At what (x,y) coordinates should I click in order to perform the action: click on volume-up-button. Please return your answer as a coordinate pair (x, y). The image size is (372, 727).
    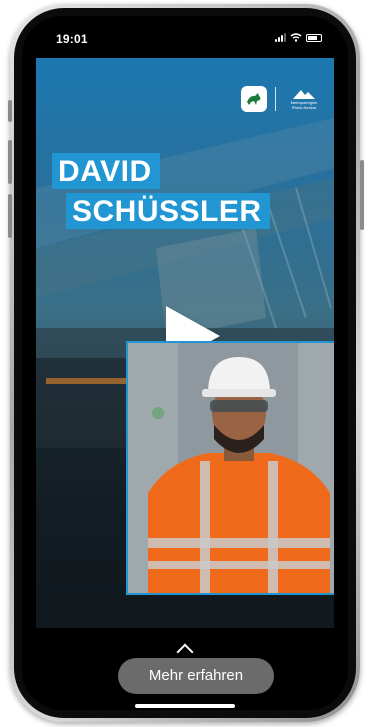
    Looking at the image, I should click on (10, 162).